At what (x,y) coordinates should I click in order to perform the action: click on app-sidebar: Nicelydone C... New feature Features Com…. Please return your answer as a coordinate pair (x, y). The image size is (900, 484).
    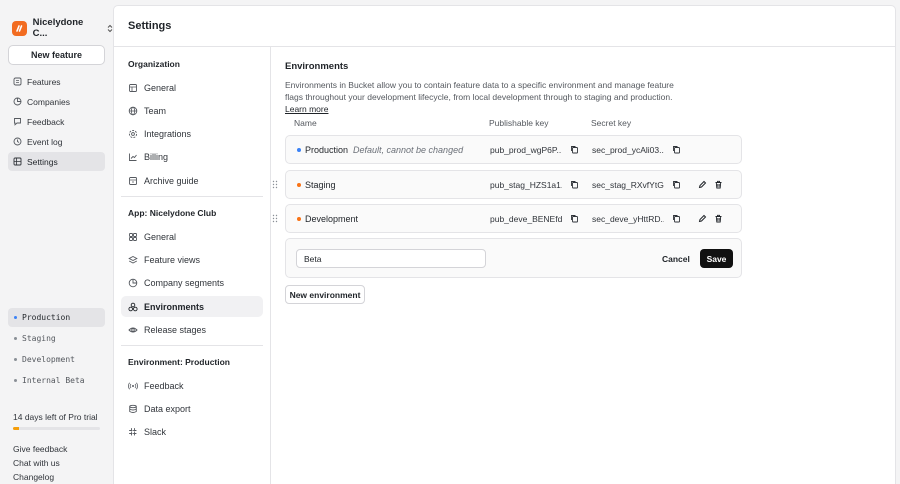
    Looking at the image, I should click on (56, 242).